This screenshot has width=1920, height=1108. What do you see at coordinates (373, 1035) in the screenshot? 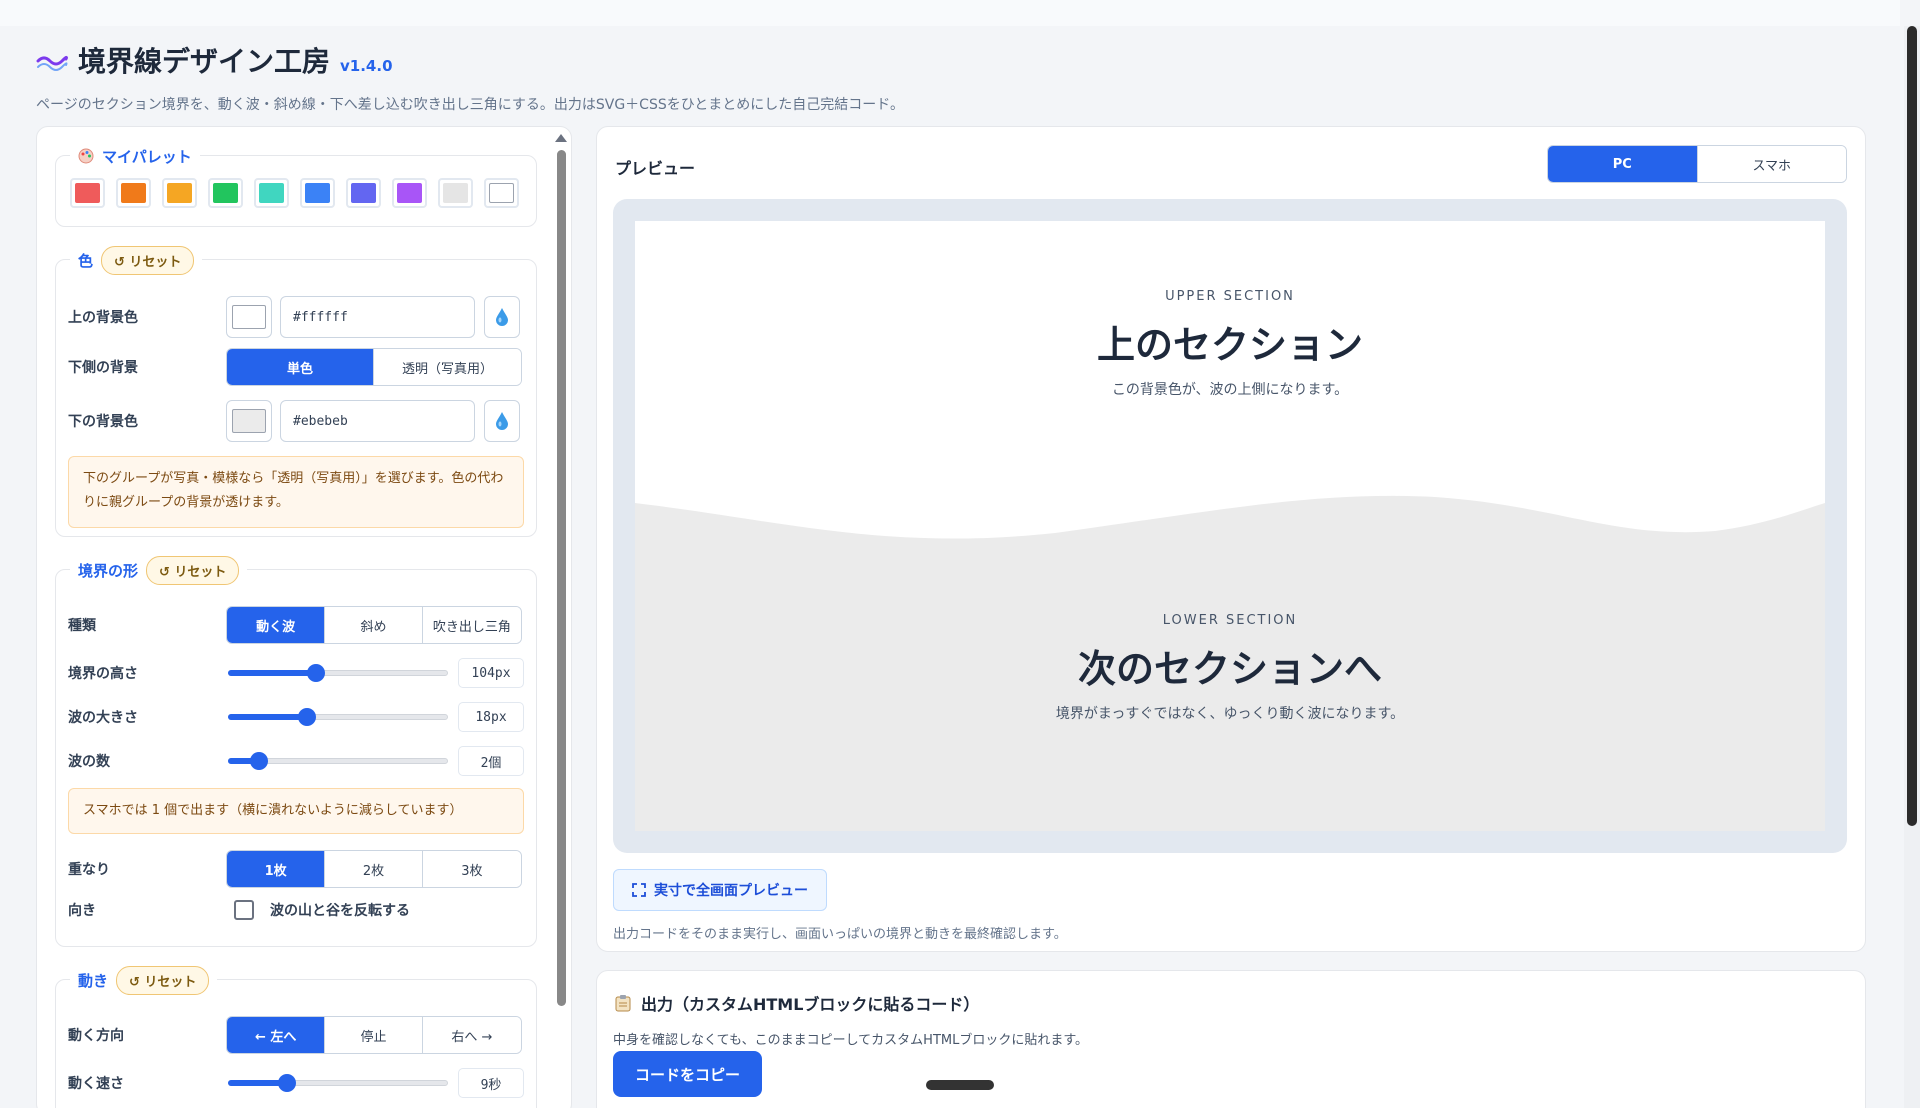
I see `motion-stop: 停止` at bounding box center [373, 1035].